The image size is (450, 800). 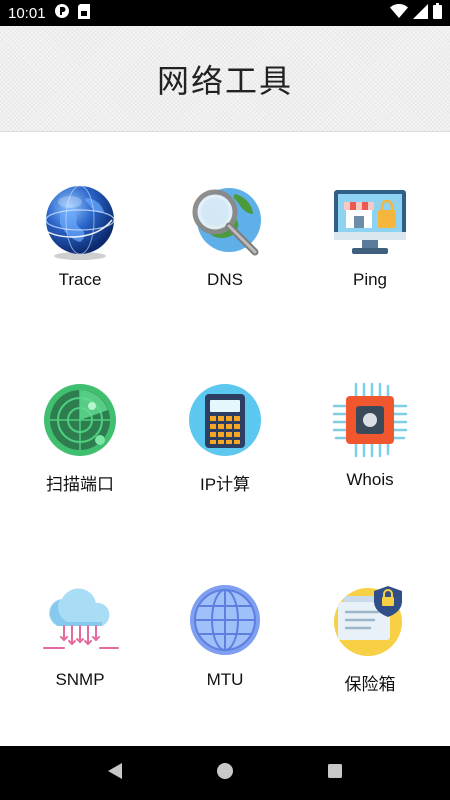 I want to click on tool-label: Whois, so click(x=370, y=479).